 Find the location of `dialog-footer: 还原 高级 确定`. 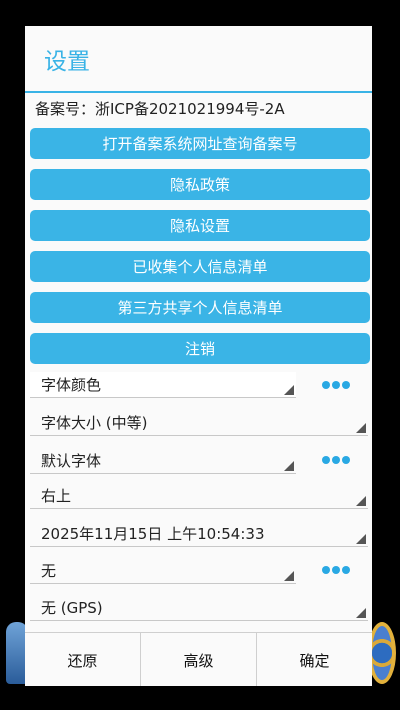

dialog-footer: 还原 高级 确定 is located at coordinates (198, 659).